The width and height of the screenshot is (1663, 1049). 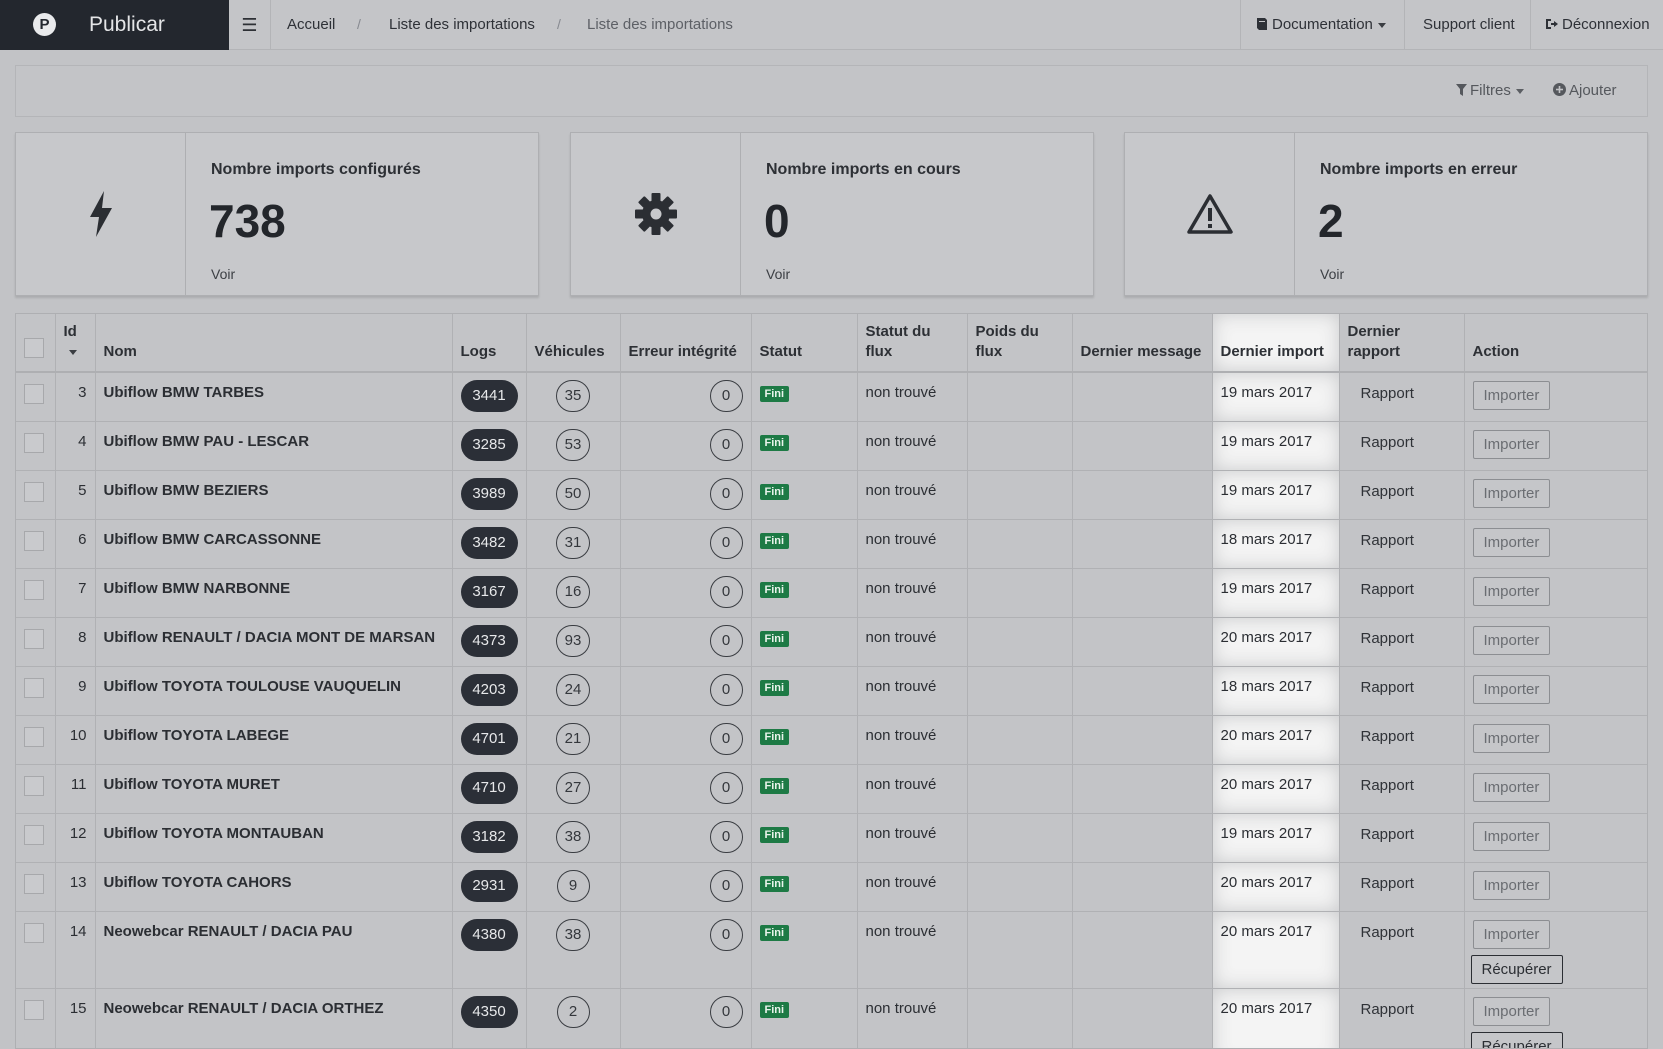 What do you see at coordinates (75, 343) in the screenshot?
I see `sort-by-id-header: Id` at bounding box center [75, 343].